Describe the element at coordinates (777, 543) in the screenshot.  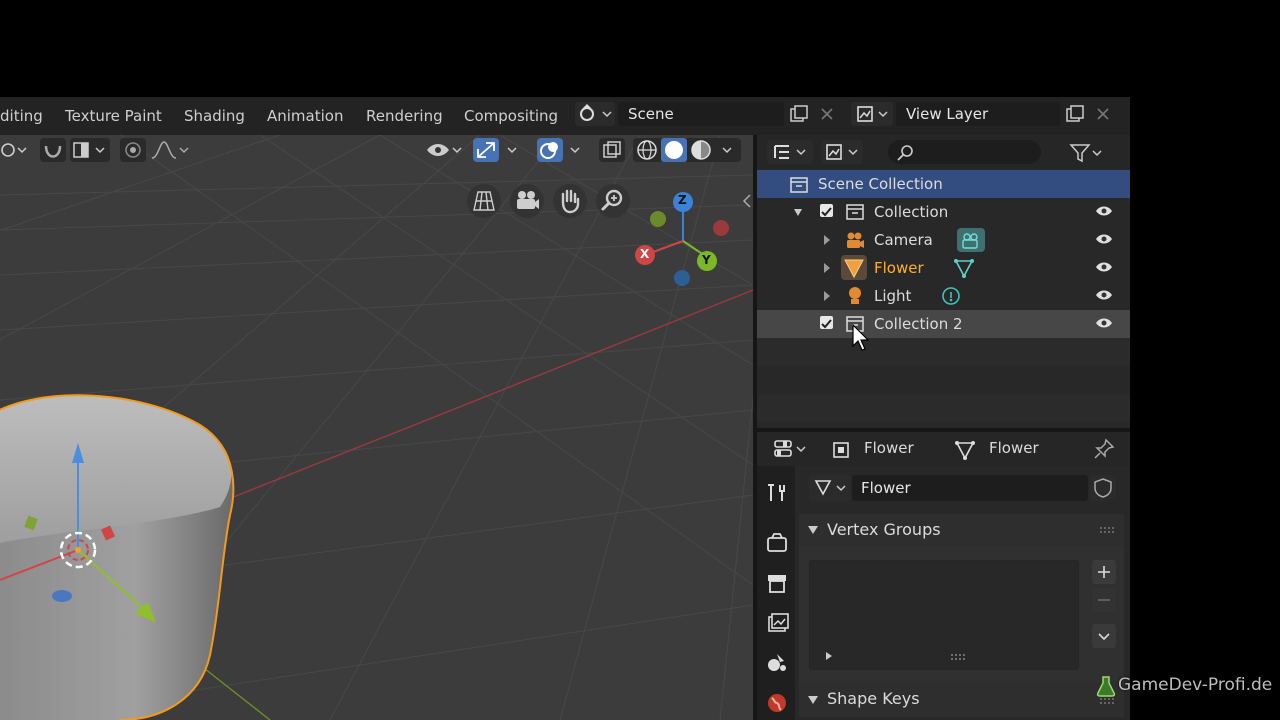
I see `render-tab-icon` at that location.